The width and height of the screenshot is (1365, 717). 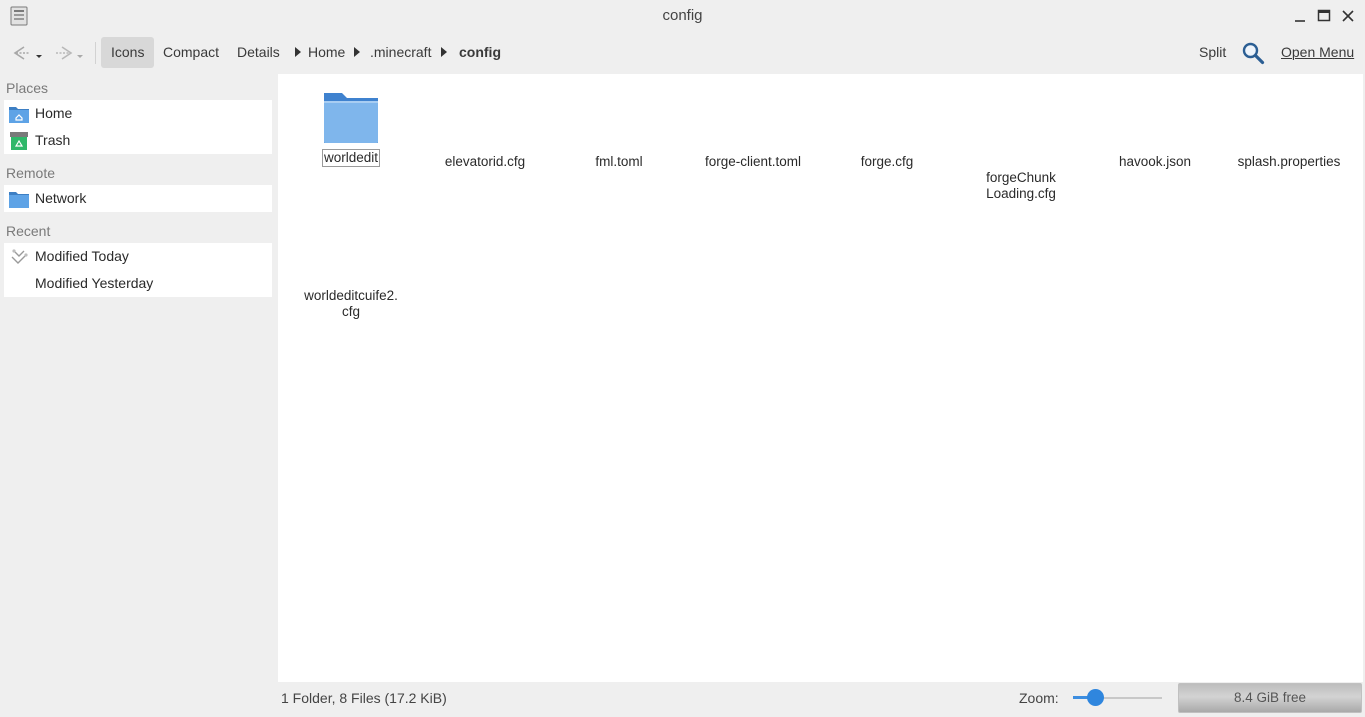 What do you see at coordinates (191, 52) in the screenshot?
I see `view-compact-button: Compact` at bounding box center [191, 52].